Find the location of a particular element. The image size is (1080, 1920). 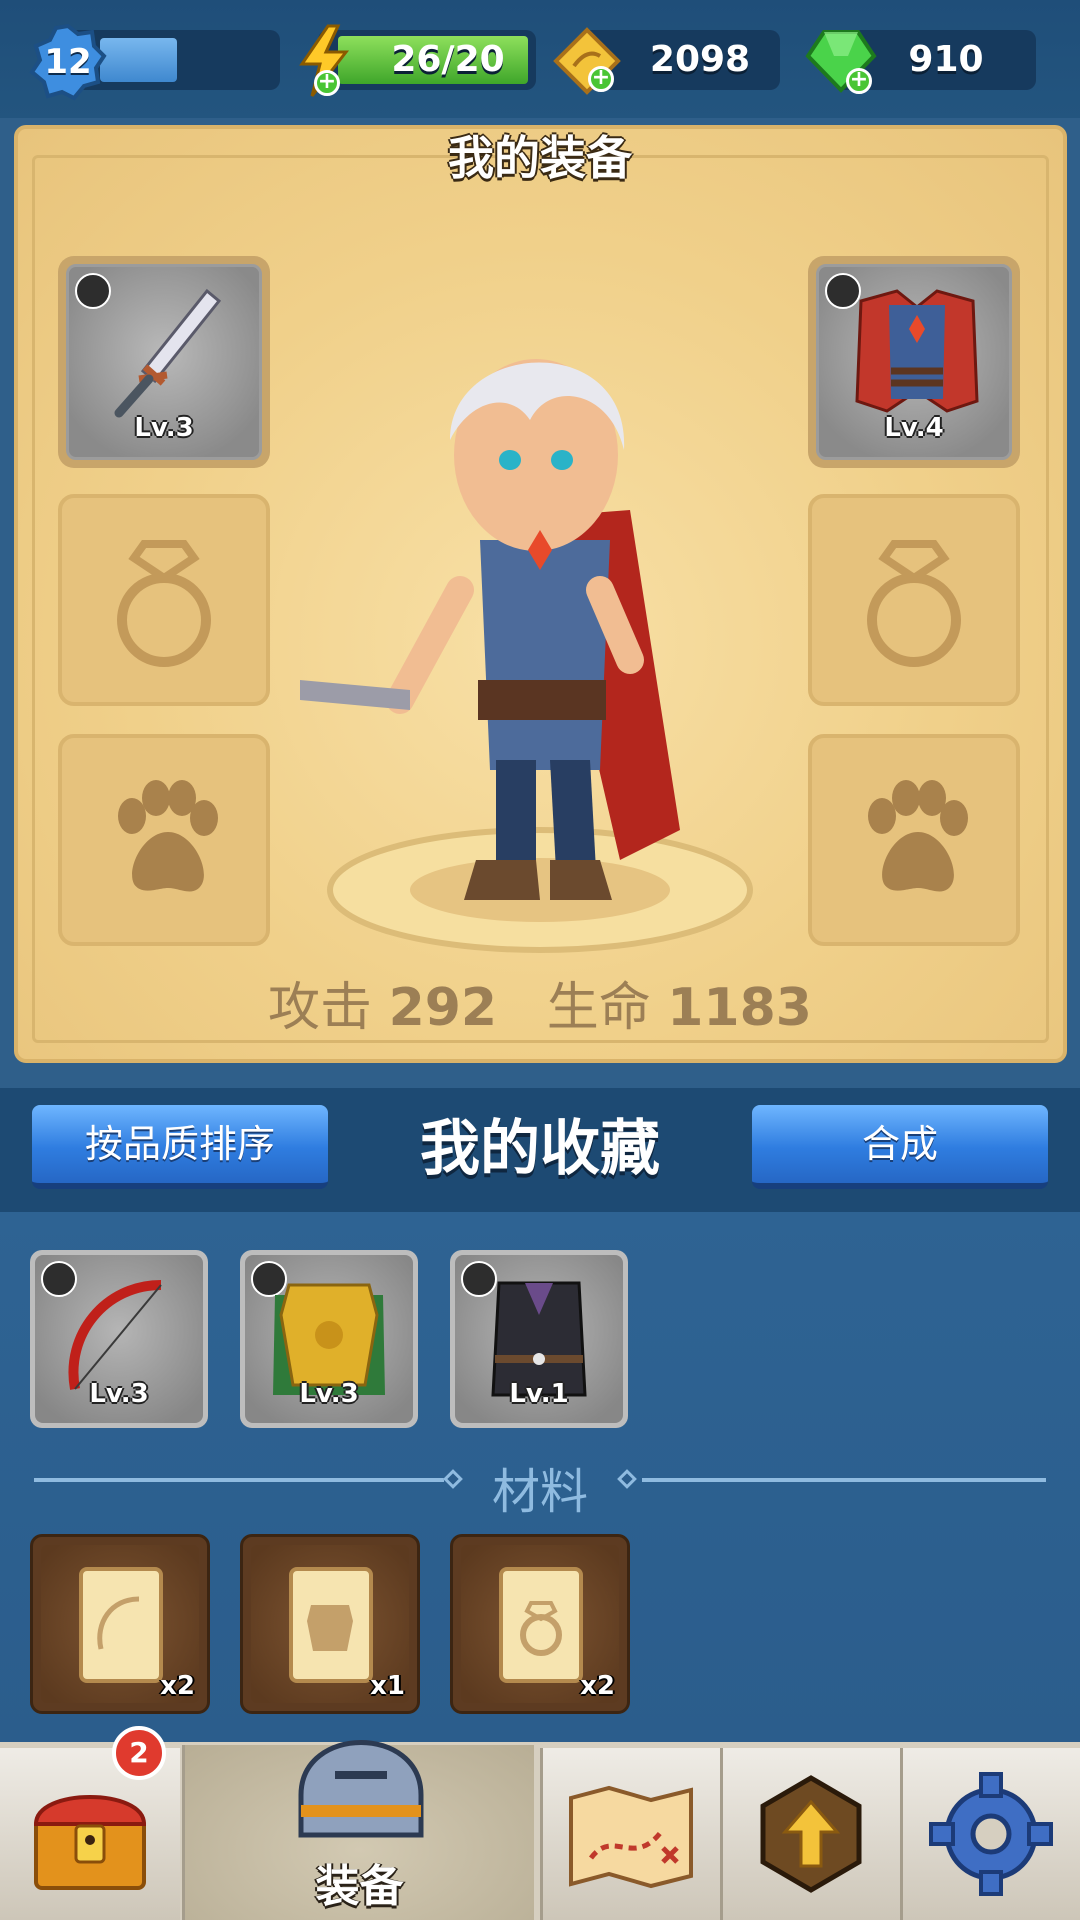

pet-slot-right is located at coordinates (914, 840).